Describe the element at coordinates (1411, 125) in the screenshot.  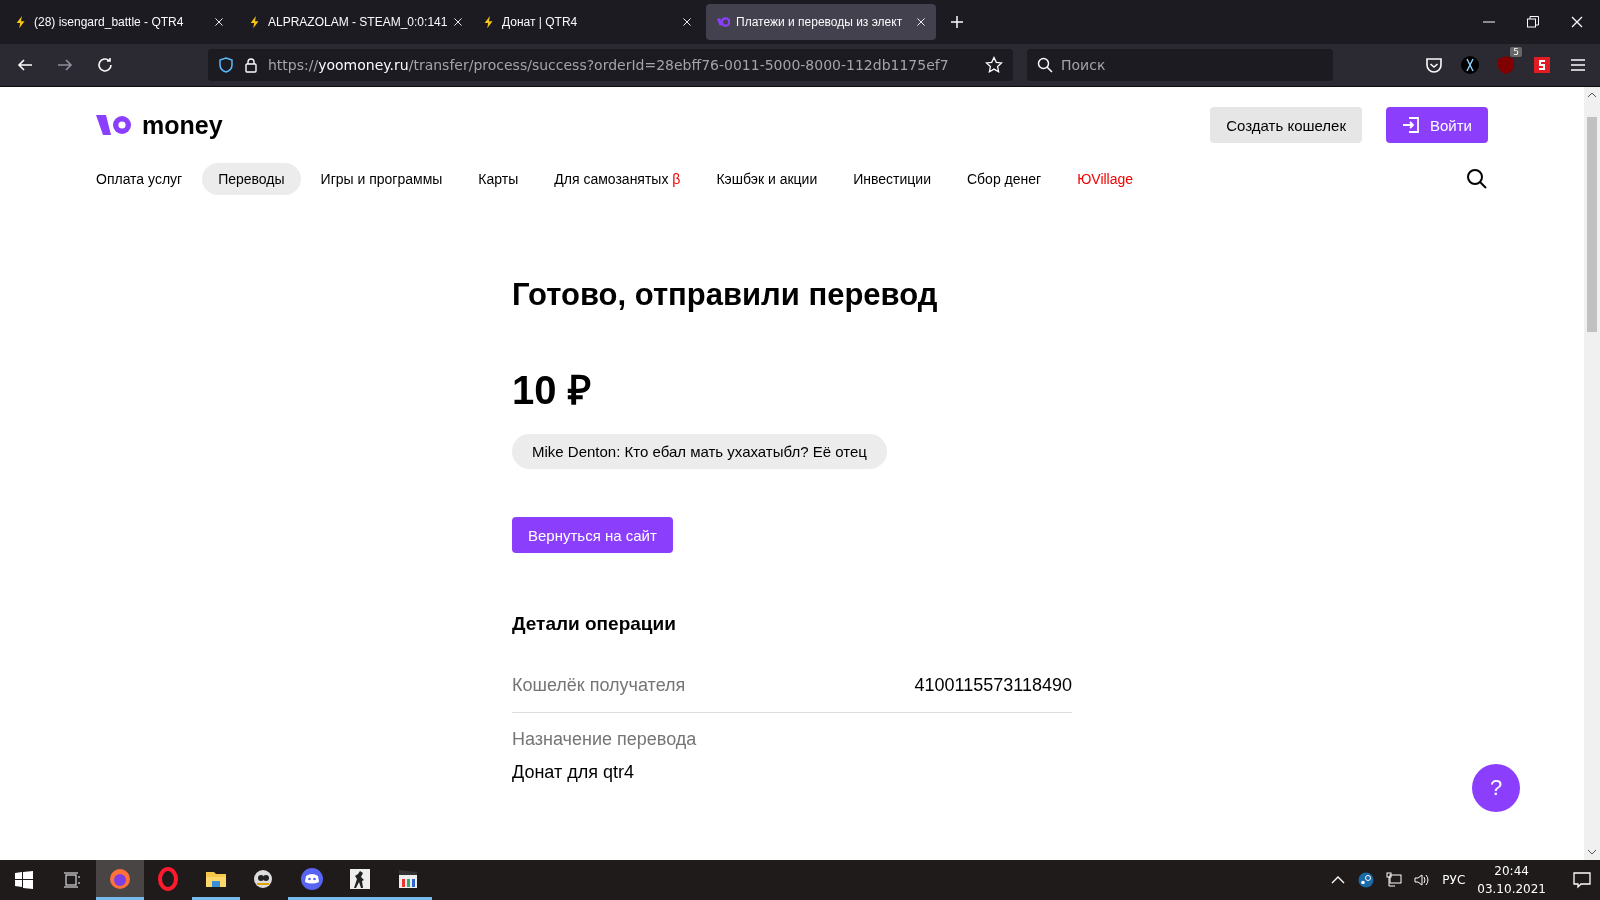
I see `login-icon` at that location.